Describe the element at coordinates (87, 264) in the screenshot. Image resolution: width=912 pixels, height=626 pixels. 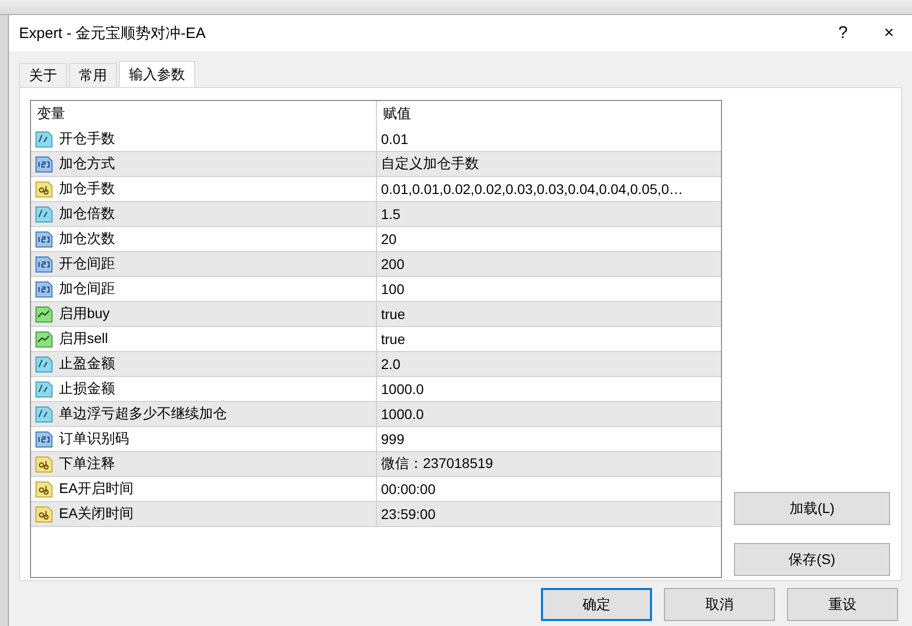
I see `parameter-name: 开仓间距` at that location.